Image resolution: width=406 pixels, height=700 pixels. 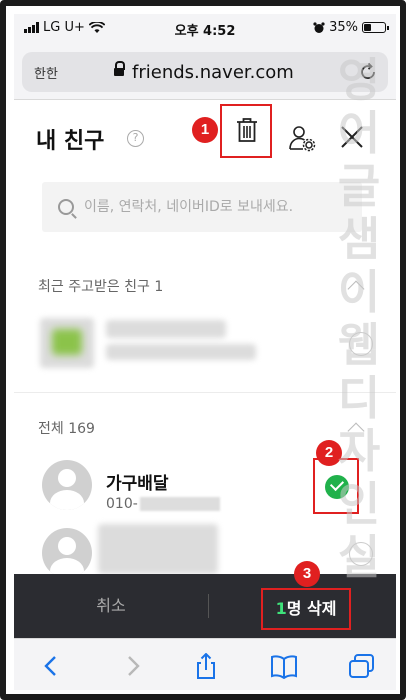 I want to click on browser-toolbar, so click(x=205, y=664).